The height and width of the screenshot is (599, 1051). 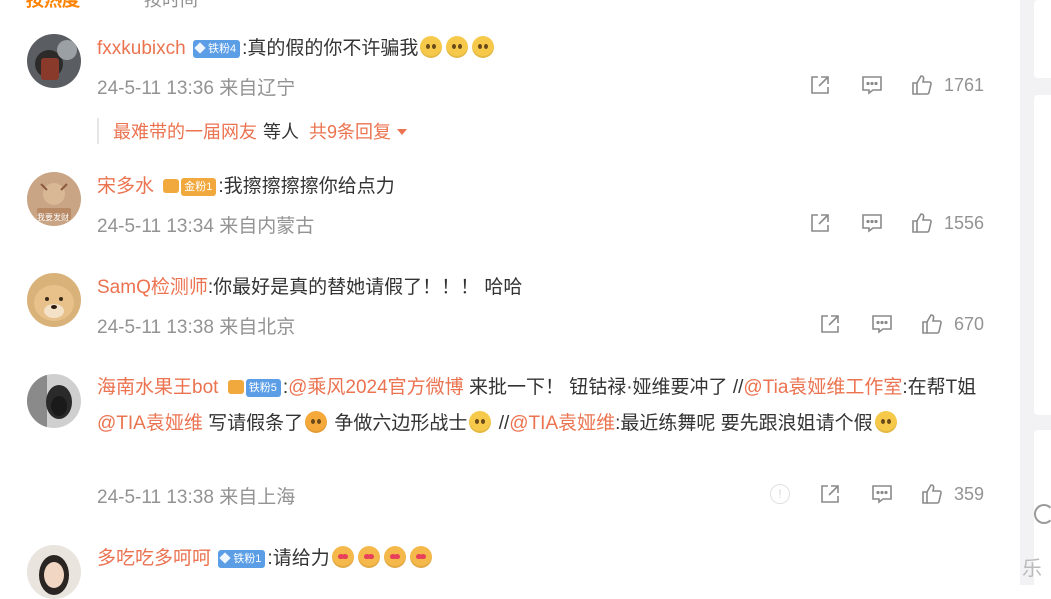 I want to click on mention-link: @乘风2024官方微博, so click(x=376, y=387).